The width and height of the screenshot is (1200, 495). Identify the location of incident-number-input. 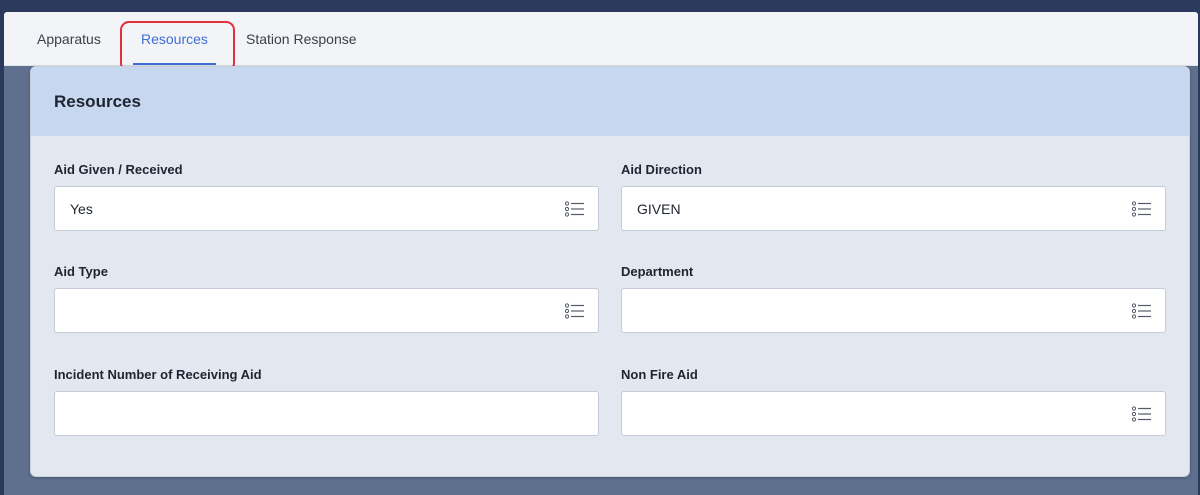
(326, 413).